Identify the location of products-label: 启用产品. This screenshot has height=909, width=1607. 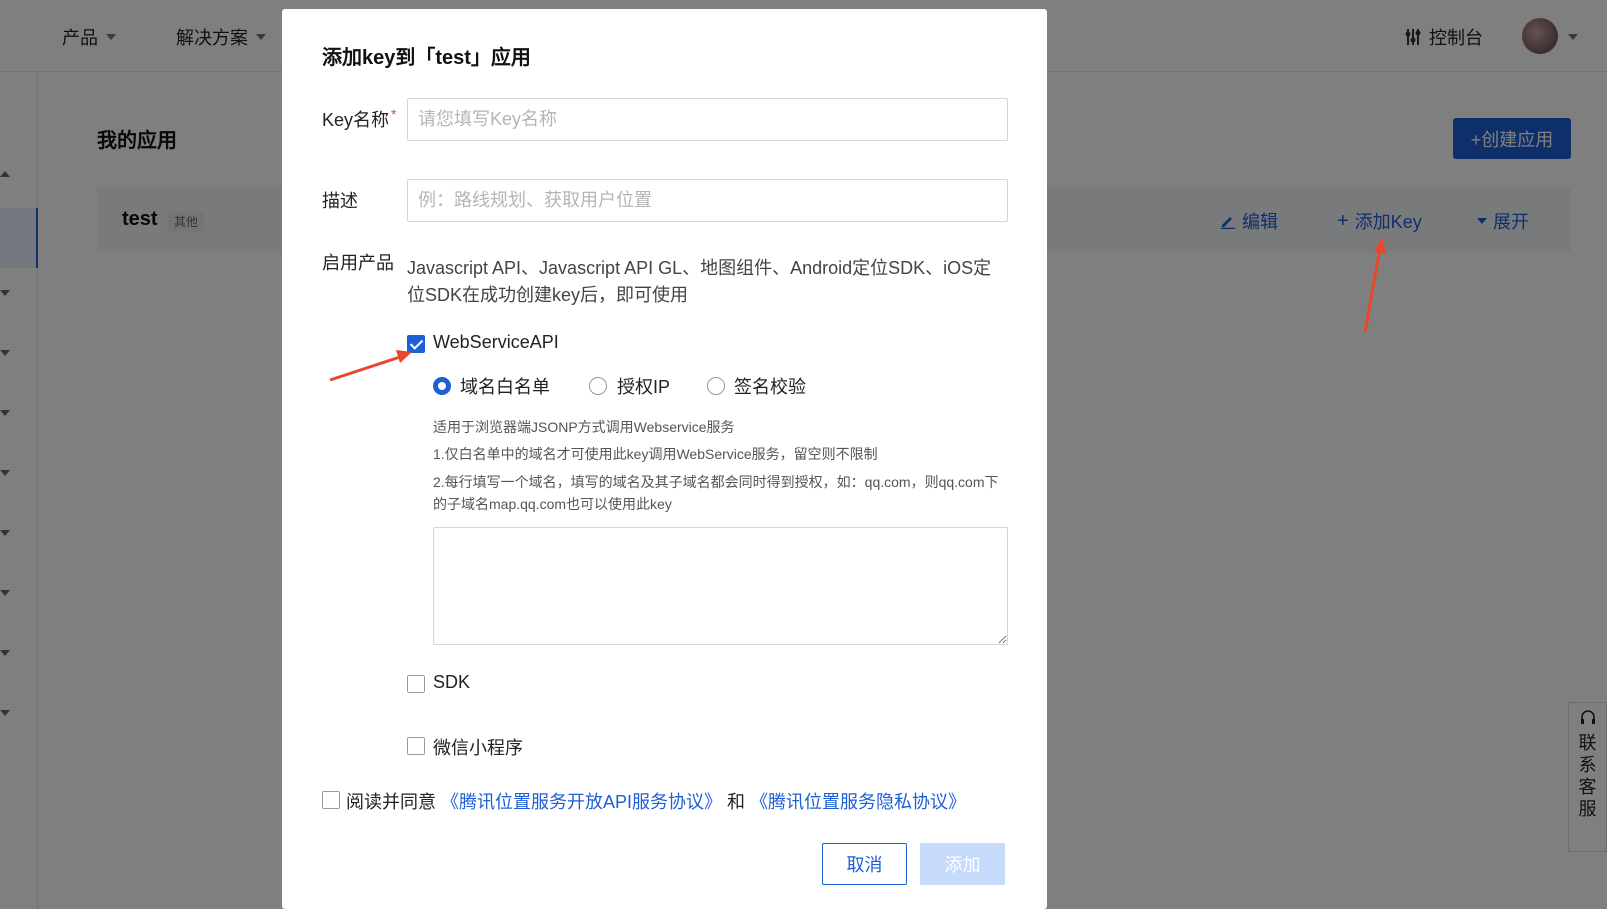
(358, 263).